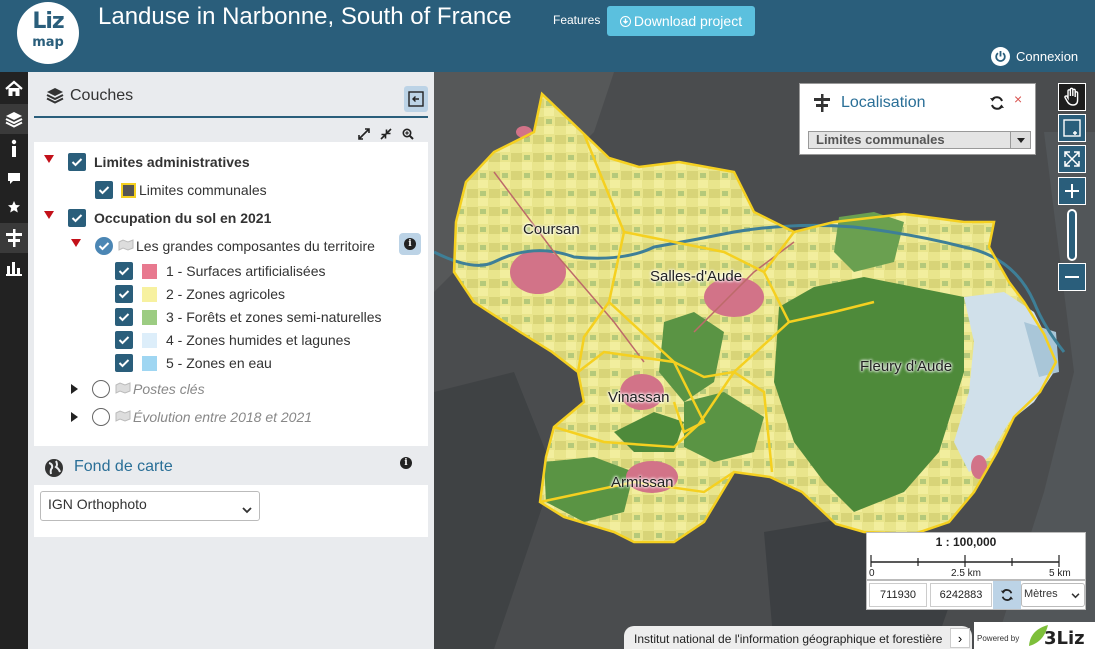 The image size is (1095, 649). I want to click on zoom-box-button, so click(1072, 128).